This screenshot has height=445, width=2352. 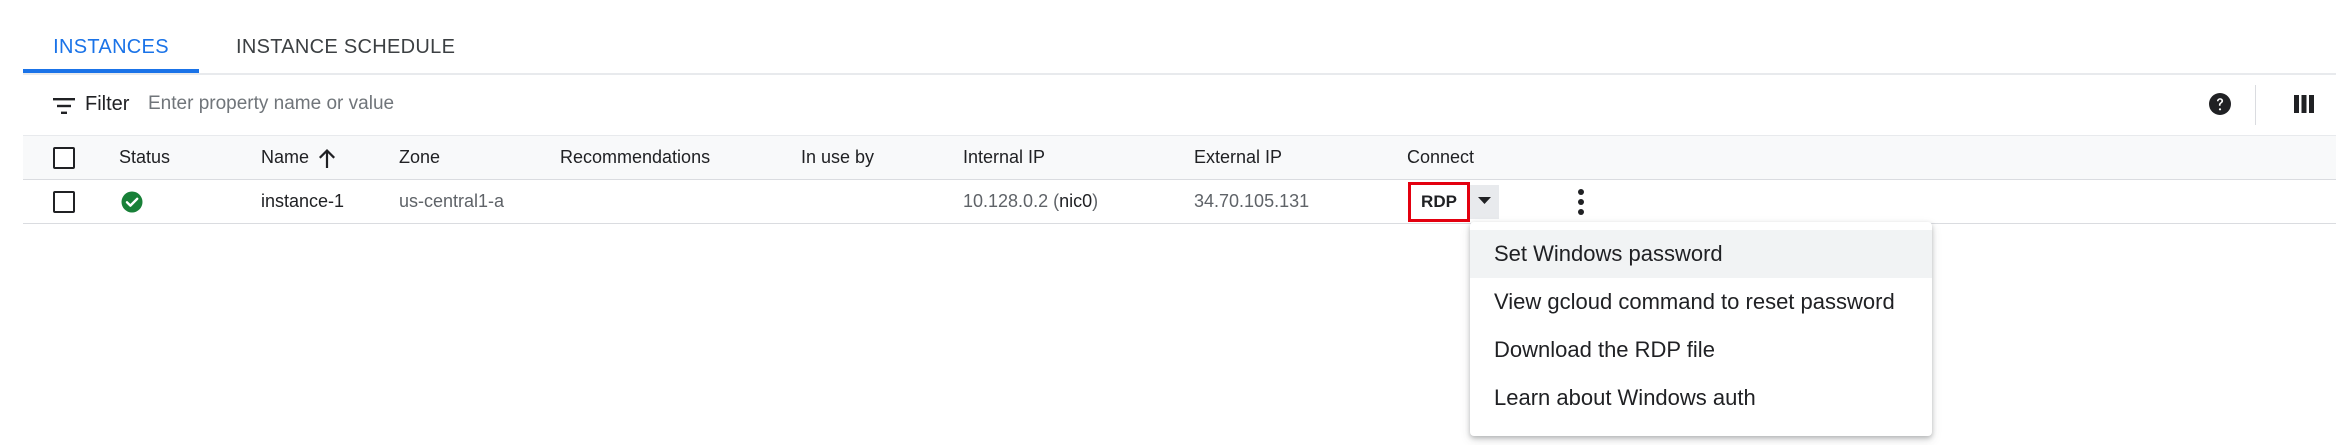 I want to click on rdp-connect-button: RDP, so click(x=1439, y=202).